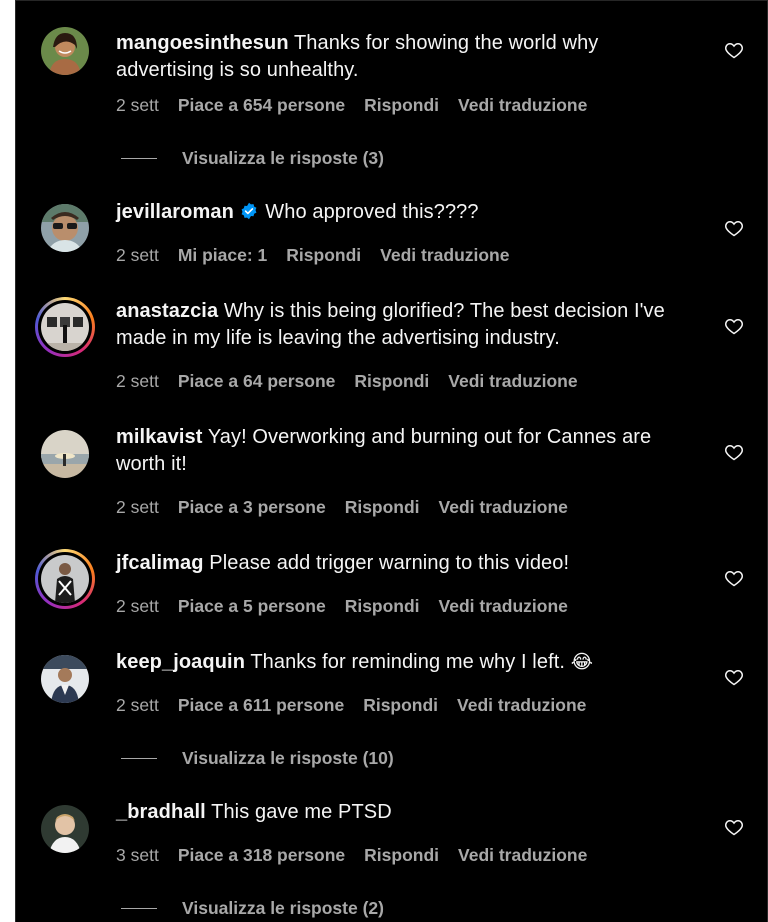 This screenshot has width=768, height=922. What do you see at coordinates (252, 507) in the screenshot?
I see `likes-count: Piace a 3 persone` at bounding box center [252, 507].